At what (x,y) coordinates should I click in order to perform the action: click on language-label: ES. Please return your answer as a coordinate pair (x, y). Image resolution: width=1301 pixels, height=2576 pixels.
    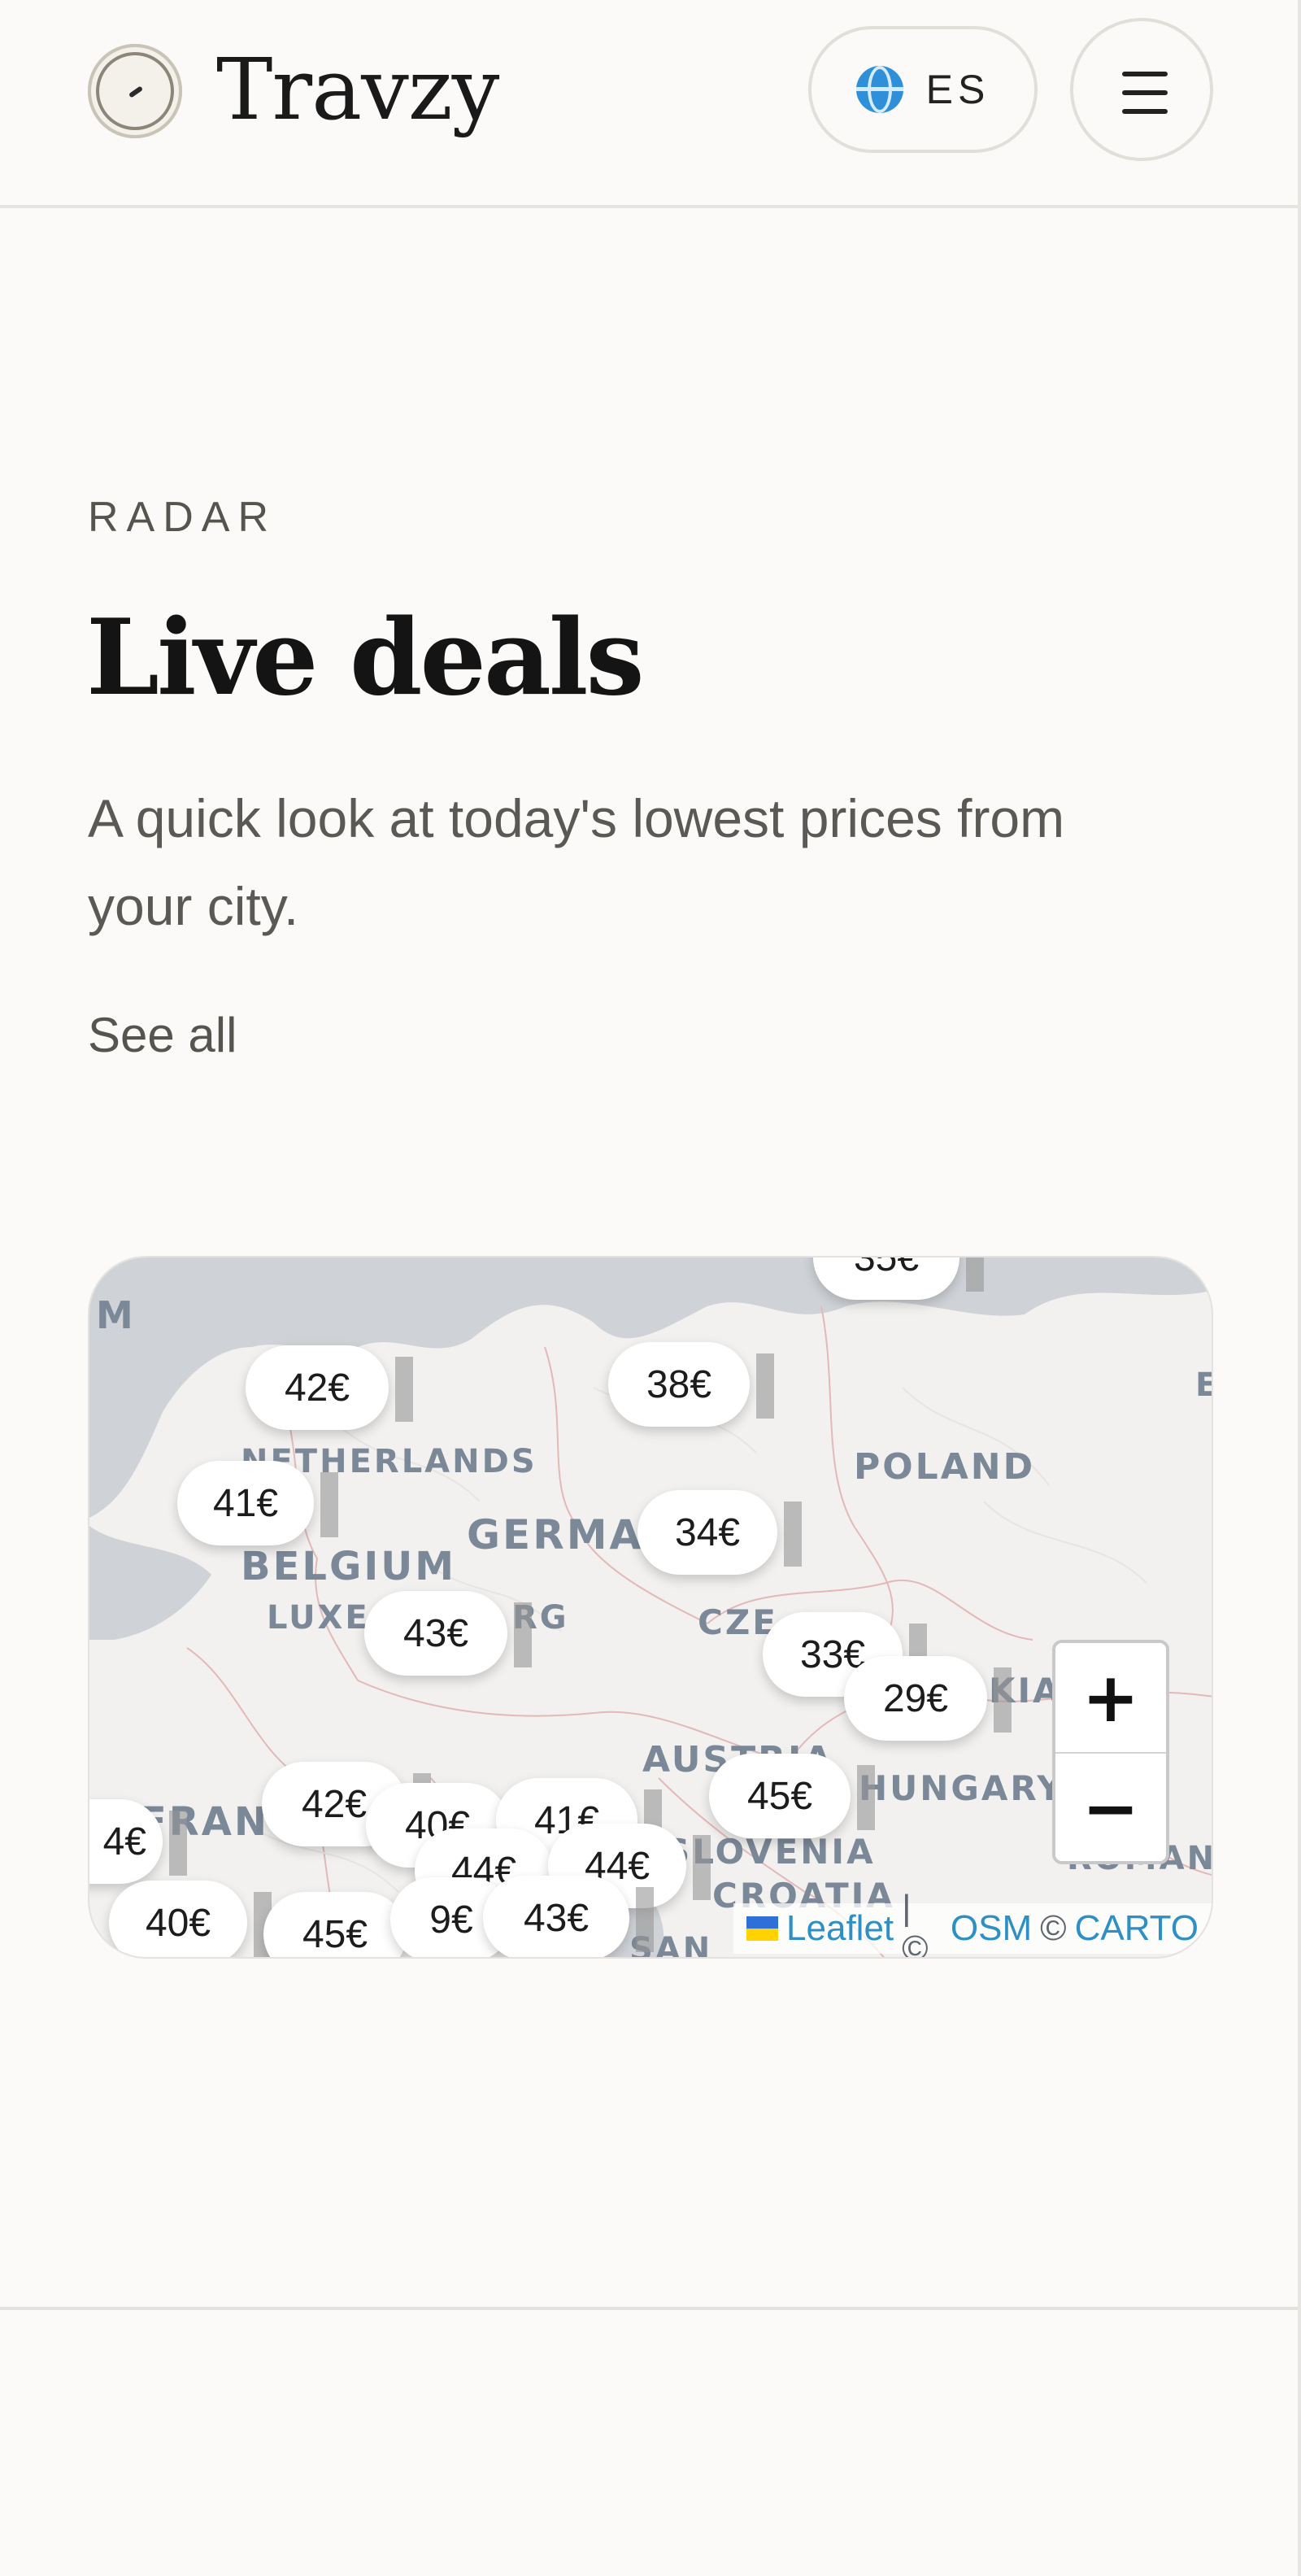
    Looking at the image, I should click on (957, 89).